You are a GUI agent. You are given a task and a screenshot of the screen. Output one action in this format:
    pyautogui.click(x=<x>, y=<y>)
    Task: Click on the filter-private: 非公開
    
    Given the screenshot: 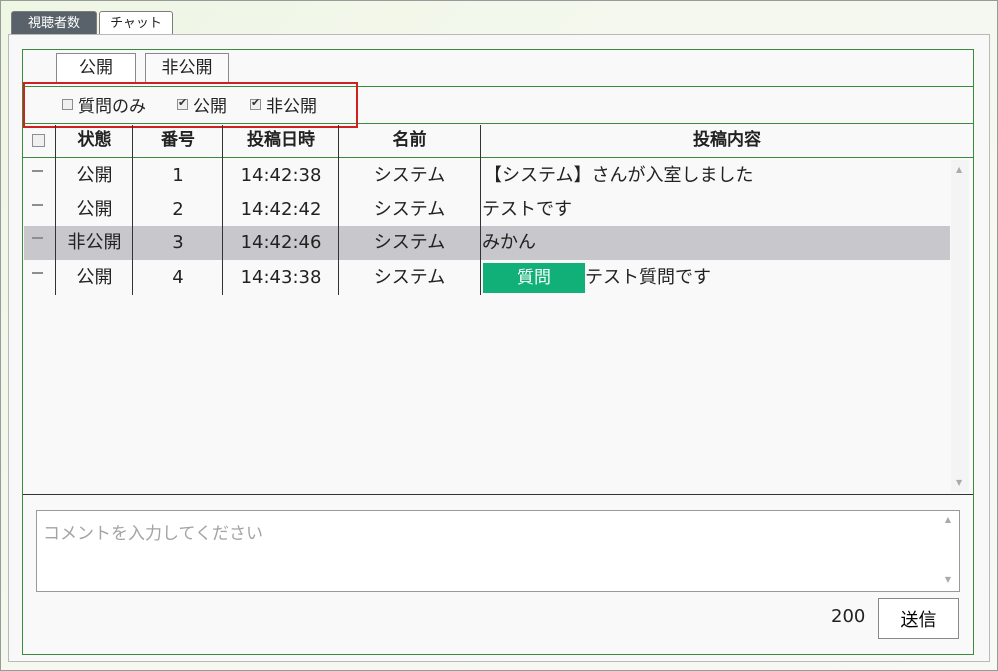 What is the action you would take?
    pyautogui.click(x=283, y=105)
    